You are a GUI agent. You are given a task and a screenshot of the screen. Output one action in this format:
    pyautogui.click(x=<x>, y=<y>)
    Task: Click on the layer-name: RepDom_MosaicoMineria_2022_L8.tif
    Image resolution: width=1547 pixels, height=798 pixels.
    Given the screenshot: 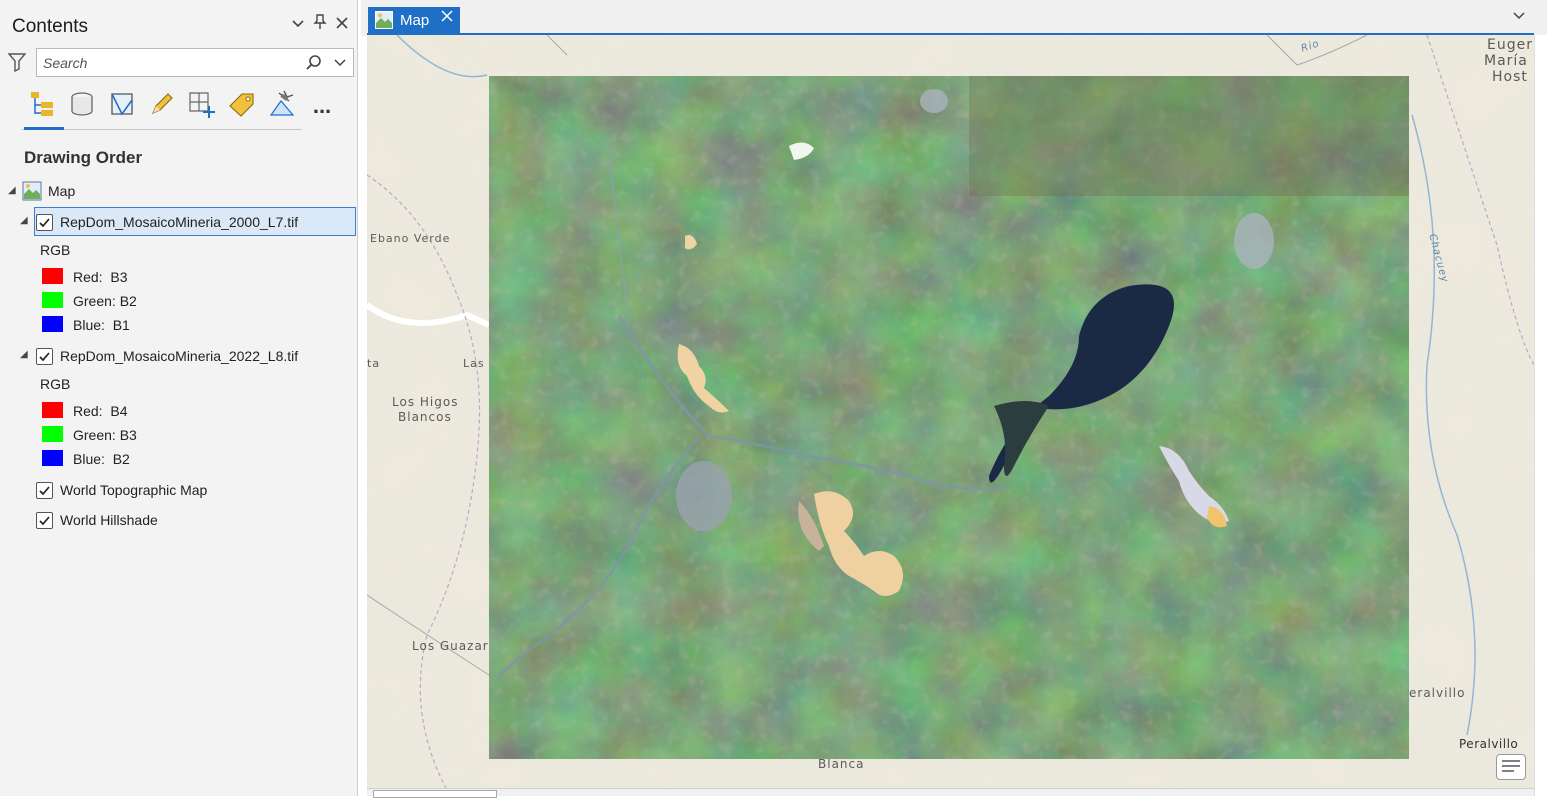 What is the action you would take?
    pyautogui.click(x=179, y=356)
    